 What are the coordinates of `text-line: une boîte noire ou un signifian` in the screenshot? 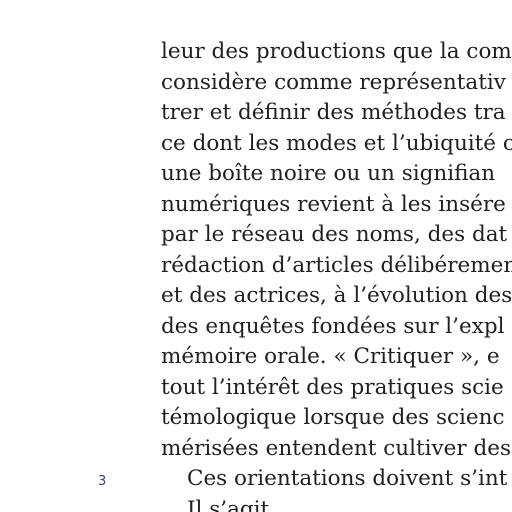 It's located at (328, 173).